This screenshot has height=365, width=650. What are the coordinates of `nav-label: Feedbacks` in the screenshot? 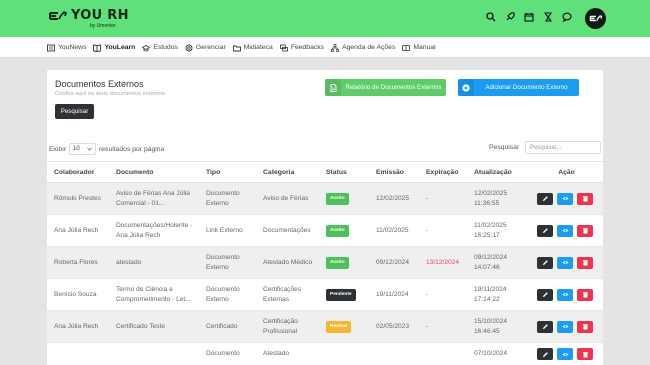 It's located at (307, 47).